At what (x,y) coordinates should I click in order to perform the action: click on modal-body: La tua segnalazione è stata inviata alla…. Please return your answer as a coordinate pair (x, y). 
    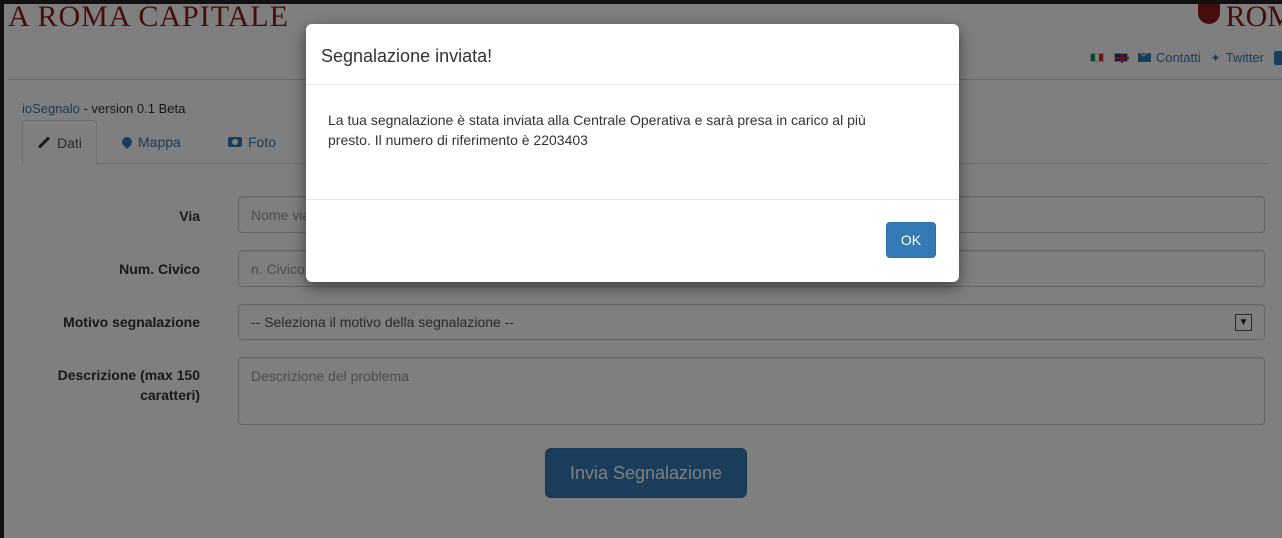
    Looking at the image, I should click on (632, 142).